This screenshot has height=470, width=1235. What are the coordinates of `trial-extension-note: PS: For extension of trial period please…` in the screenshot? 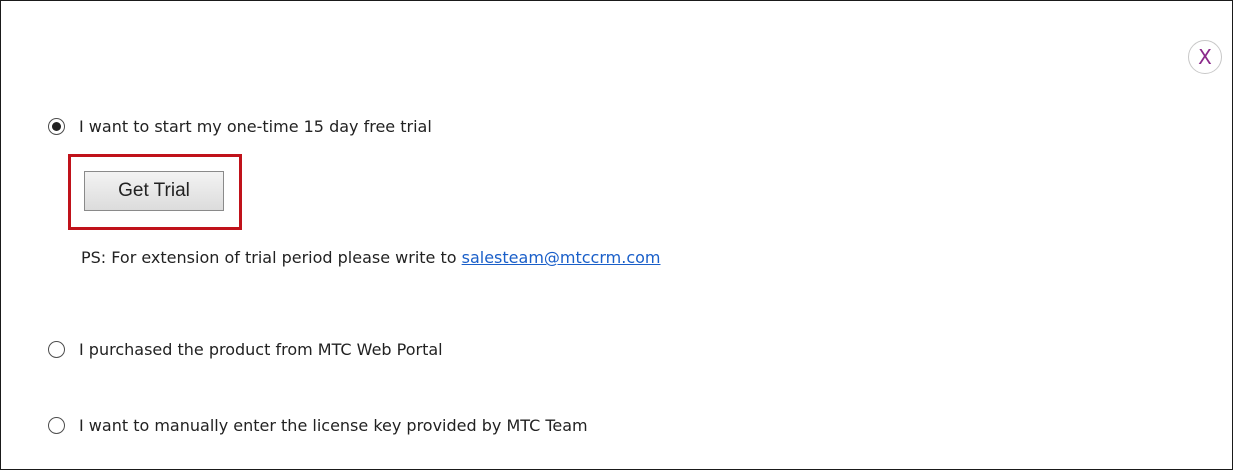 It's located at (371, 257).